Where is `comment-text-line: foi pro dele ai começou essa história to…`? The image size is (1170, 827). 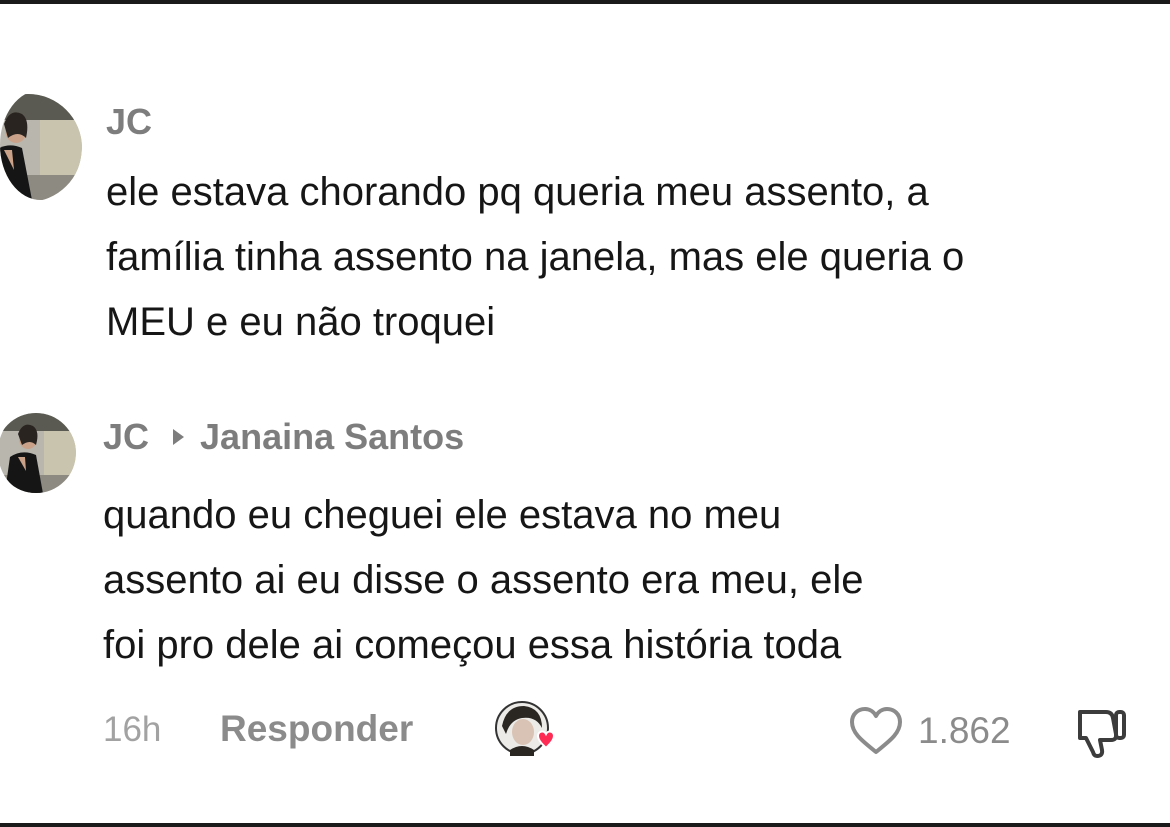 comment-text-line: foi pro dele ai começou essa história to… is located at coordinates (472, 645).